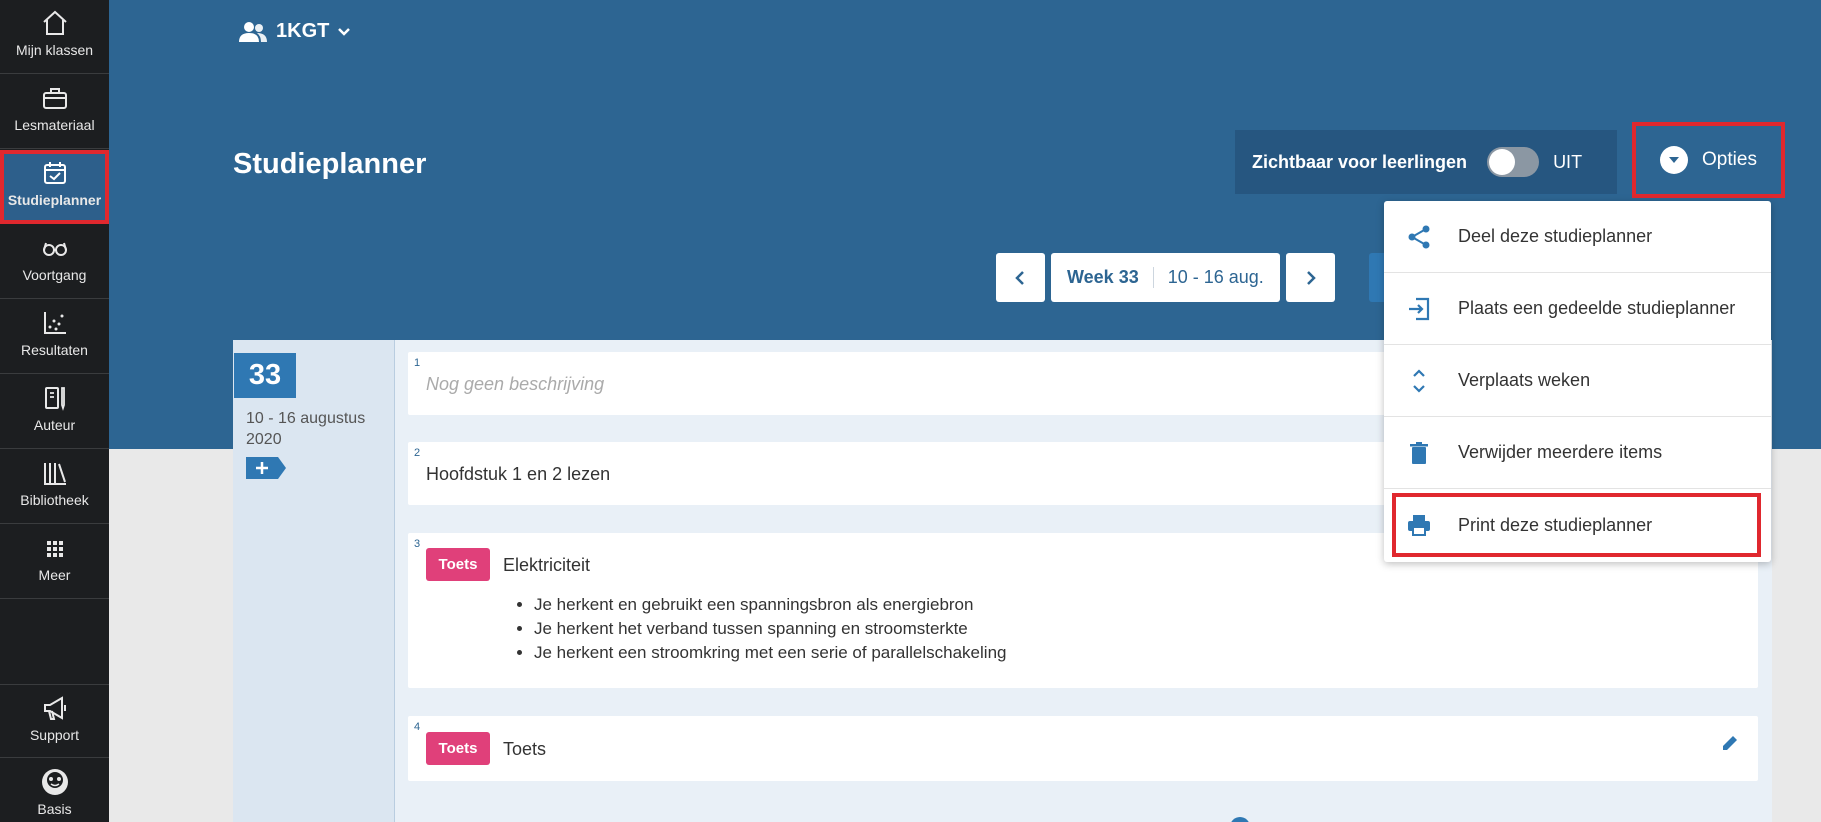 This screenshot has height=822, width=1821. I want to click on next-week-button, so click(1310, 277).